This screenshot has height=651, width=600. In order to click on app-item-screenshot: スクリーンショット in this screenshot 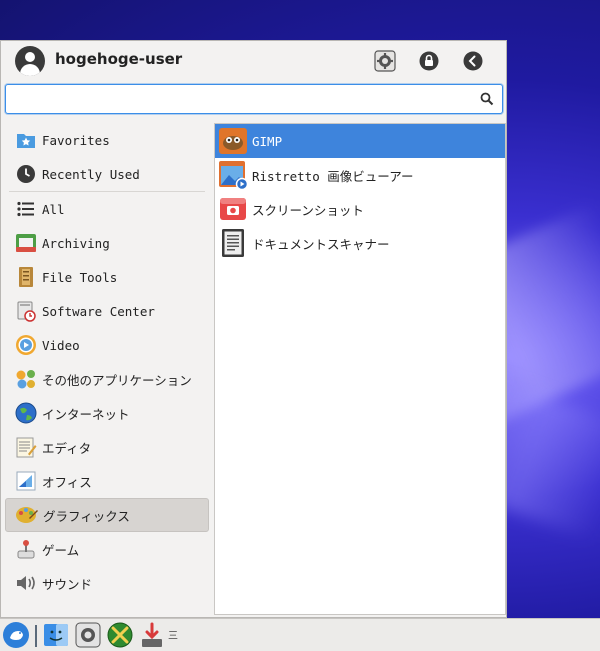, I will do `click(360, 209)`.